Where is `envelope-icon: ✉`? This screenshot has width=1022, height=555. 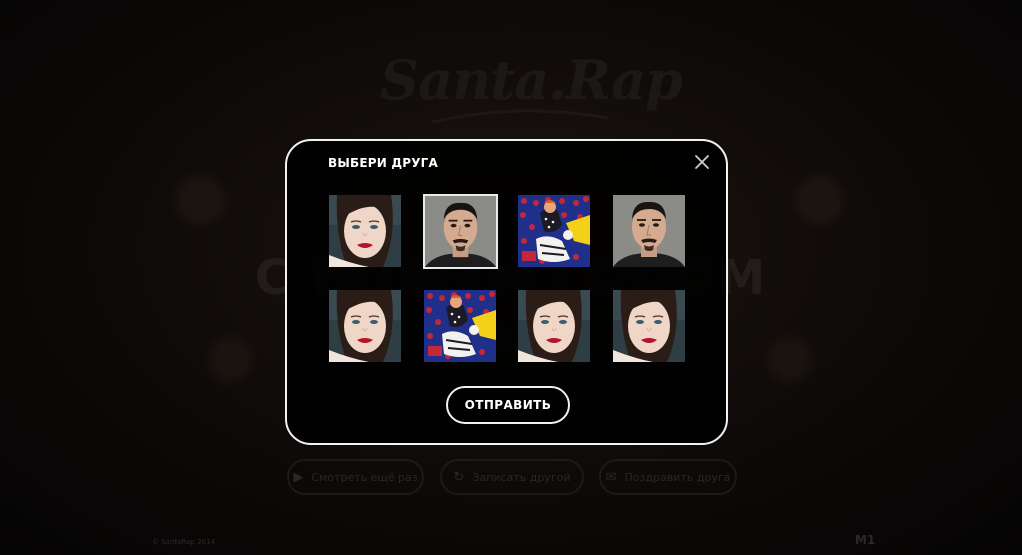 envelope-icon: ✉ is located at coordinates (611, 477).